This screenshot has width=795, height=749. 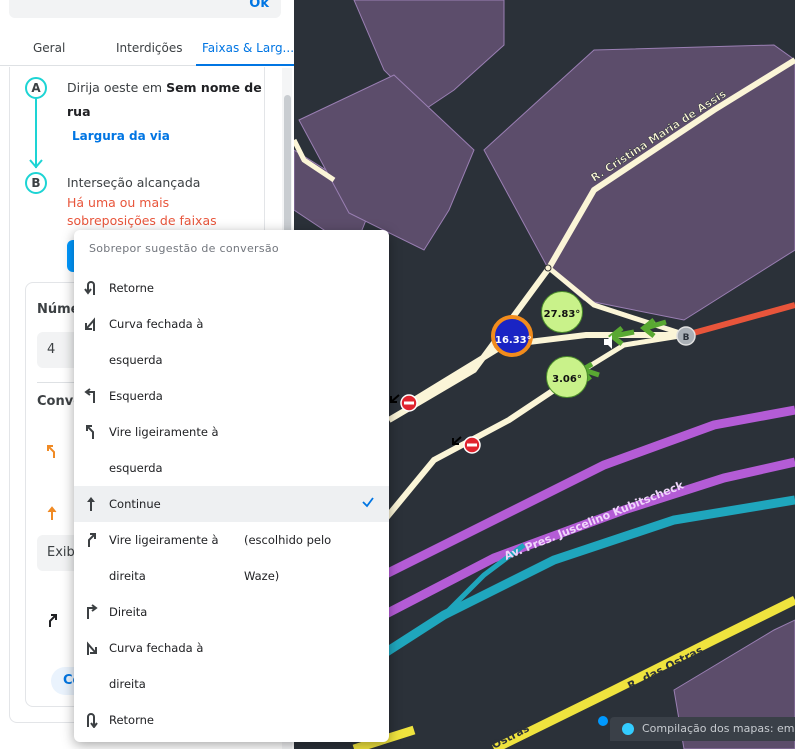 What do you see at coordinates (92, 720) in the screenshot?
I see `u-turn-right-icon` at bounding box center [92, 720].